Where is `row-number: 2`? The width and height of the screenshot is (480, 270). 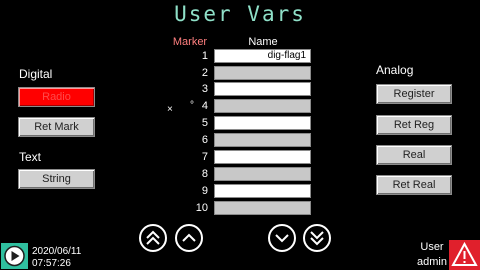
row-number: 2 is located at coordinates (204, 73).